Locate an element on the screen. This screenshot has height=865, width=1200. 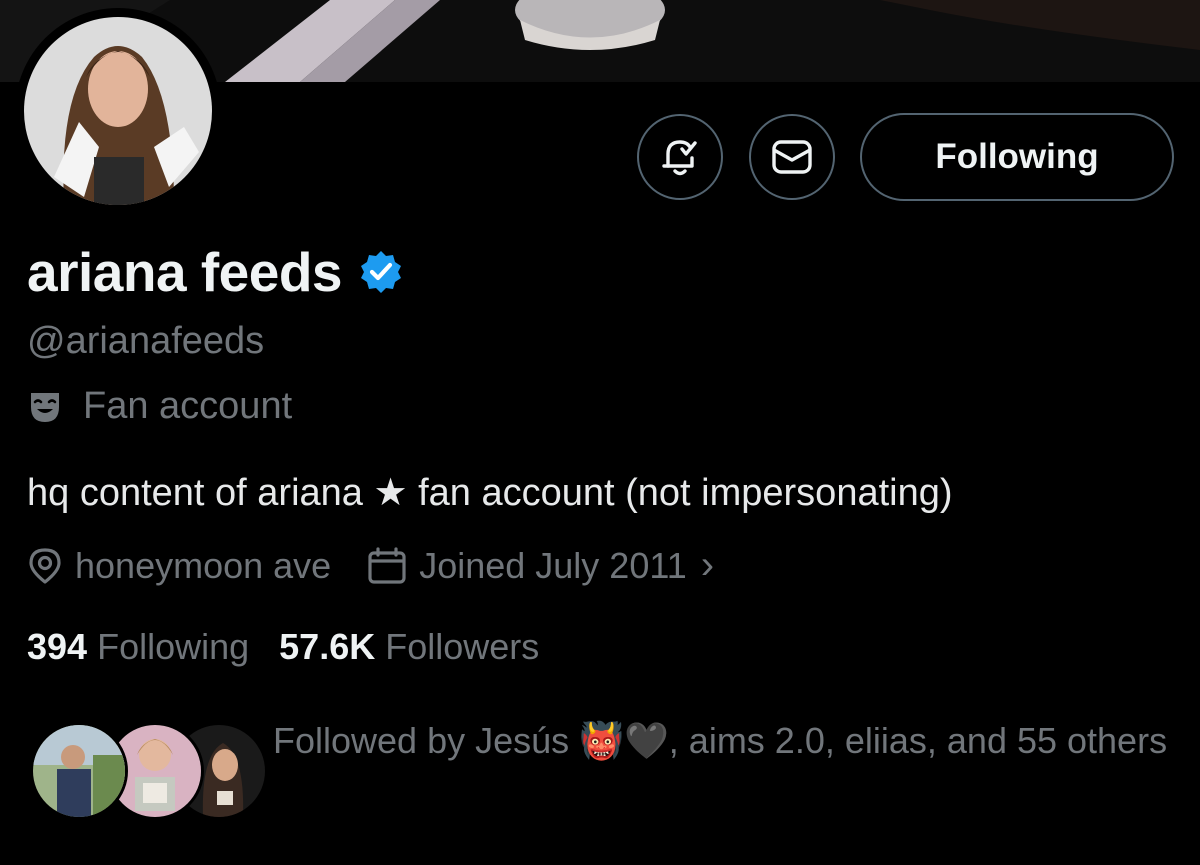
following-stat: 394 Following is located at coordinates (138, 647).